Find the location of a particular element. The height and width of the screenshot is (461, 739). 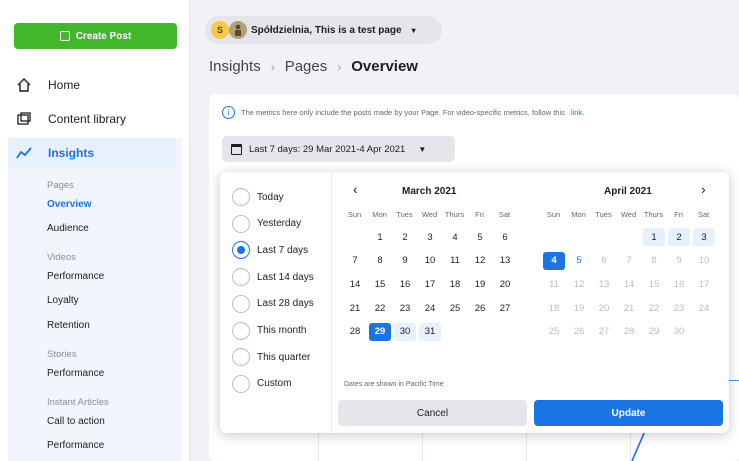

preset-option: Last 14 days is located at coordinates (273, 277).